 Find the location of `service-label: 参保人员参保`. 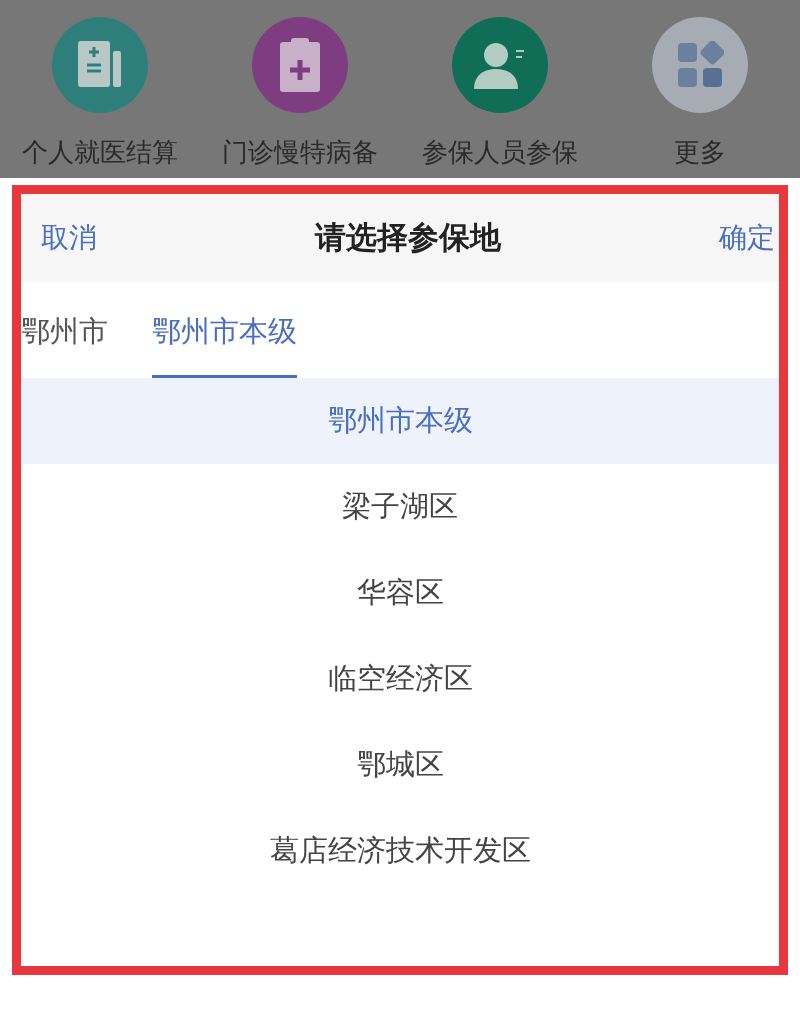

service-label: 参保人员参保 is located at coordinates (500, 152).